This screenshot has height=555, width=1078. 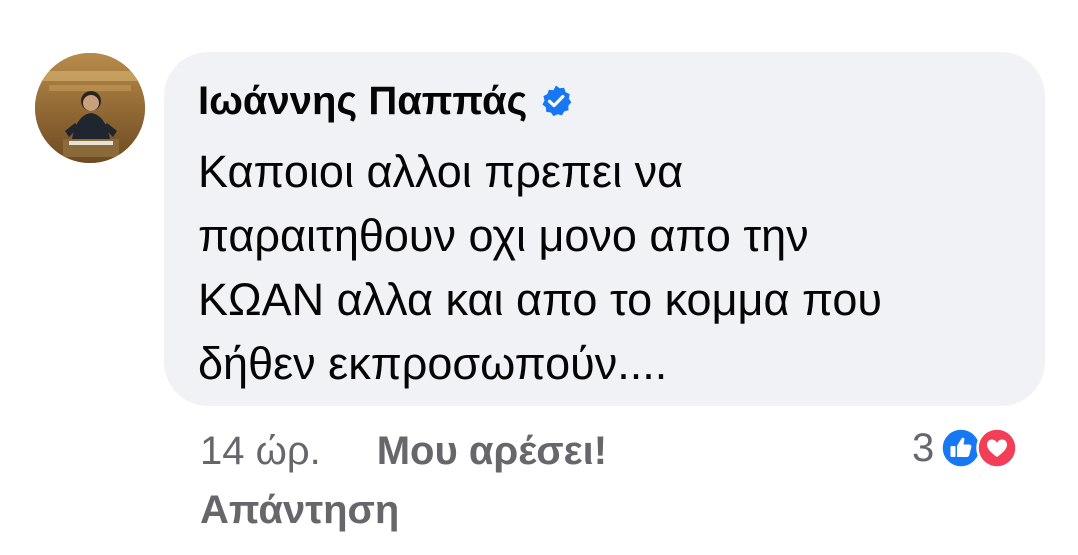 What do you see at coordinates (492, 451) in the screenshot?
I see `like-button: Μου αρέσει!` at bounding box center [492, 451].